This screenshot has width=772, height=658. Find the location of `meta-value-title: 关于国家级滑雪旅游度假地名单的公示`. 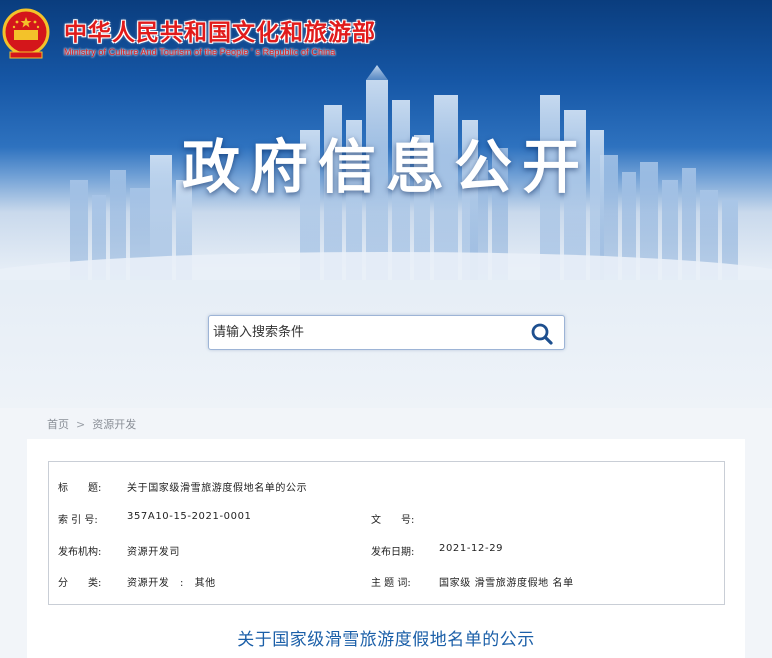

meta-value-title: 关于国家级滑雪旅游度假地名单的公示 is located at coordinates (217, 488).